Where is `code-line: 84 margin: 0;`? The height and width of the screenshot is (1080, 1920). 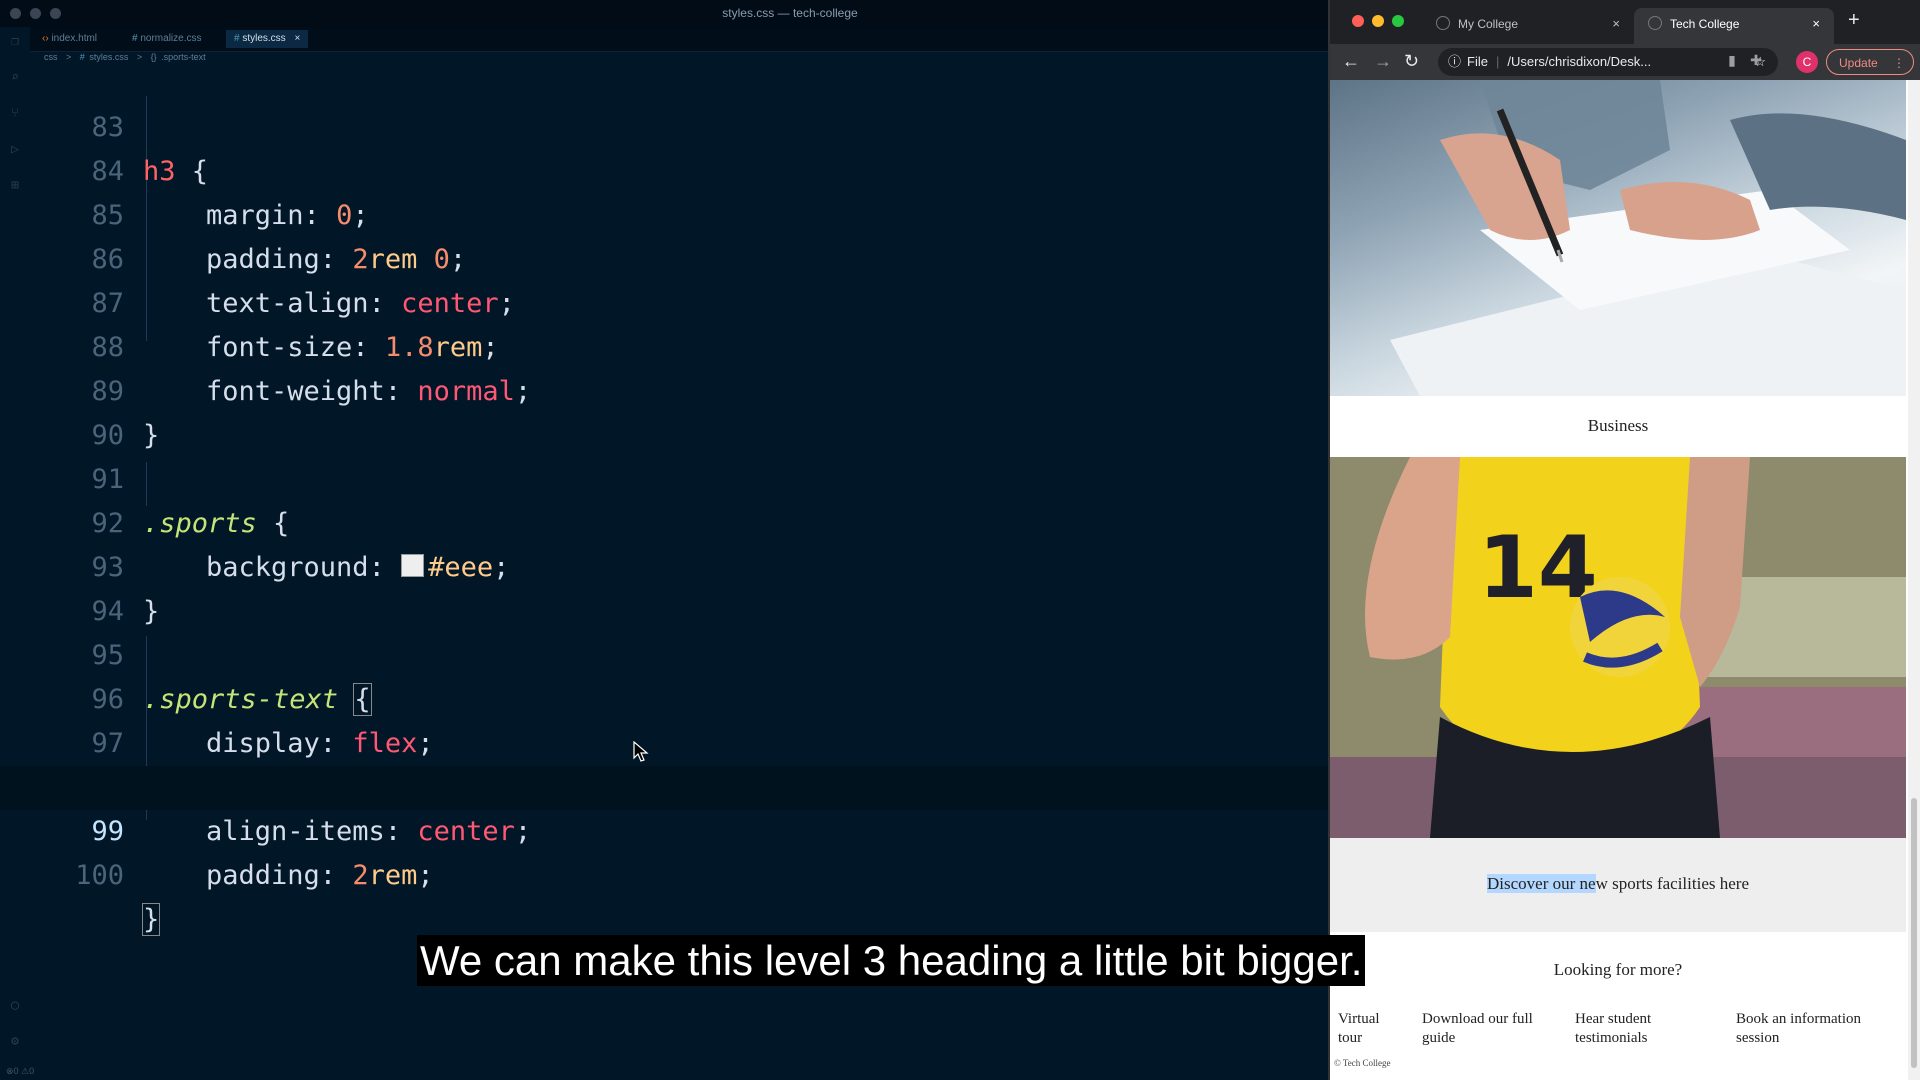 code-line: 84 margin: 0; is located at coordinates (665, 168).